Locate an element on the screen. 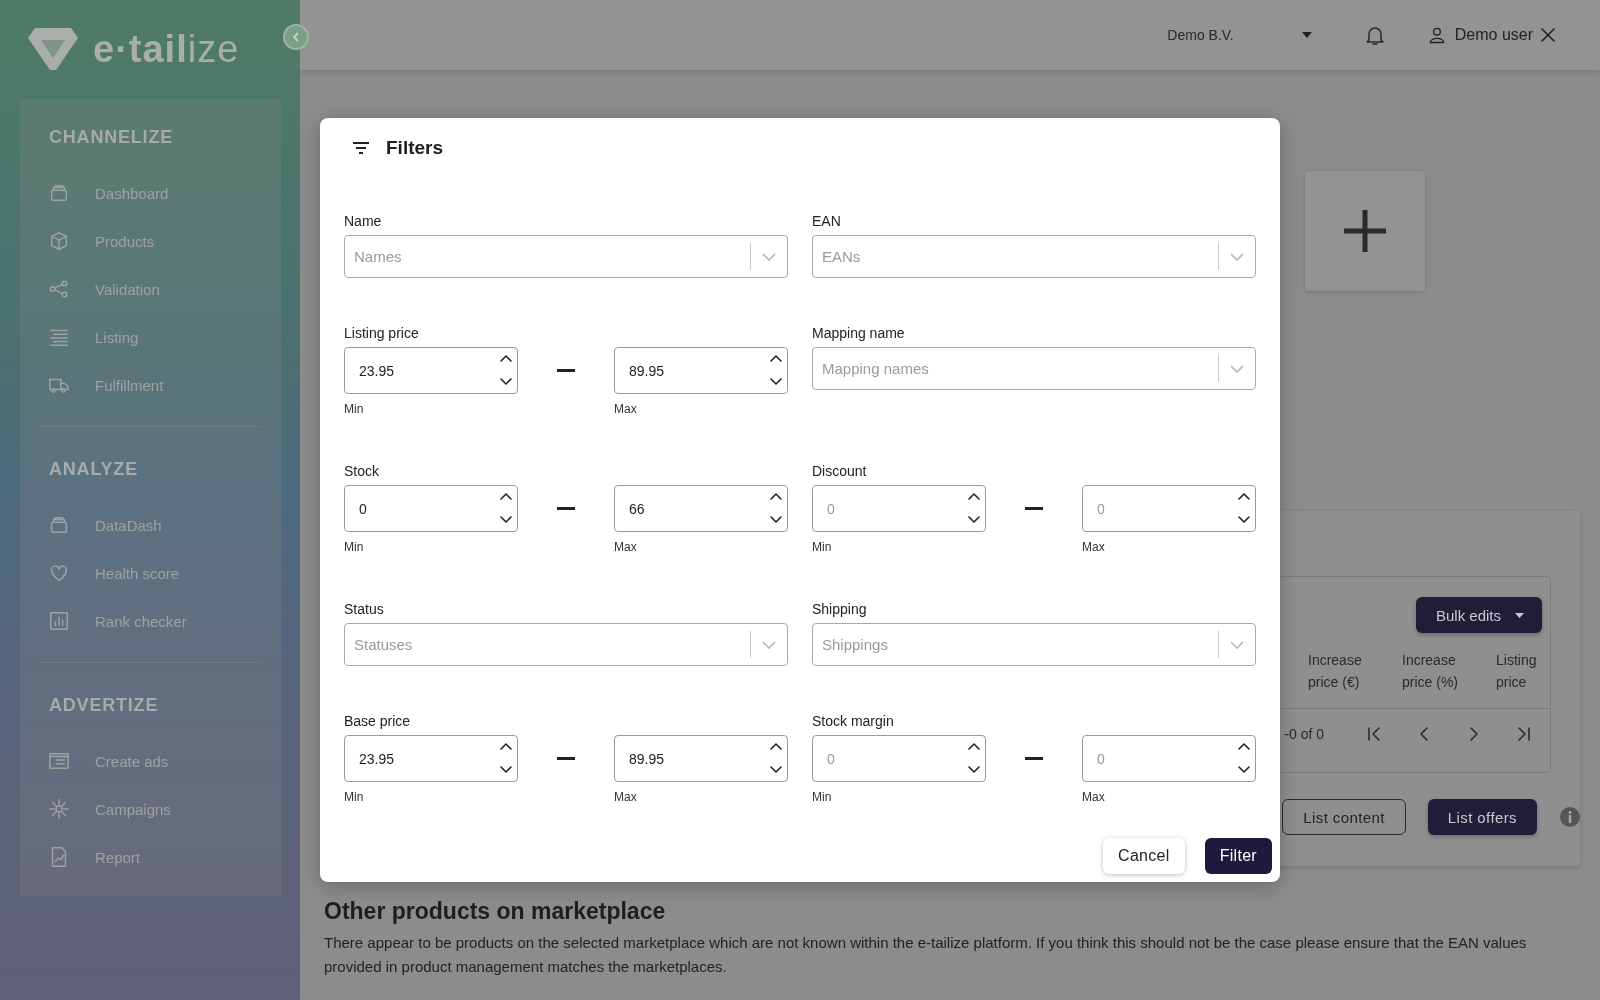 This screenshot has width=1600, height=1000. close-icon is located at coordinates (1548, 35).